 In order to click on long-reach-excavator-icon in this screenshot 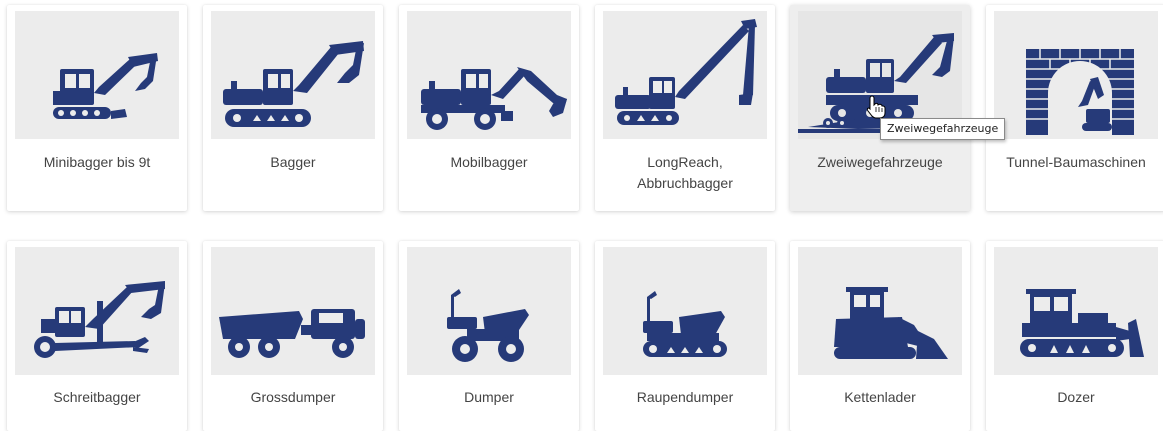, I will do `click(685, 75)`.